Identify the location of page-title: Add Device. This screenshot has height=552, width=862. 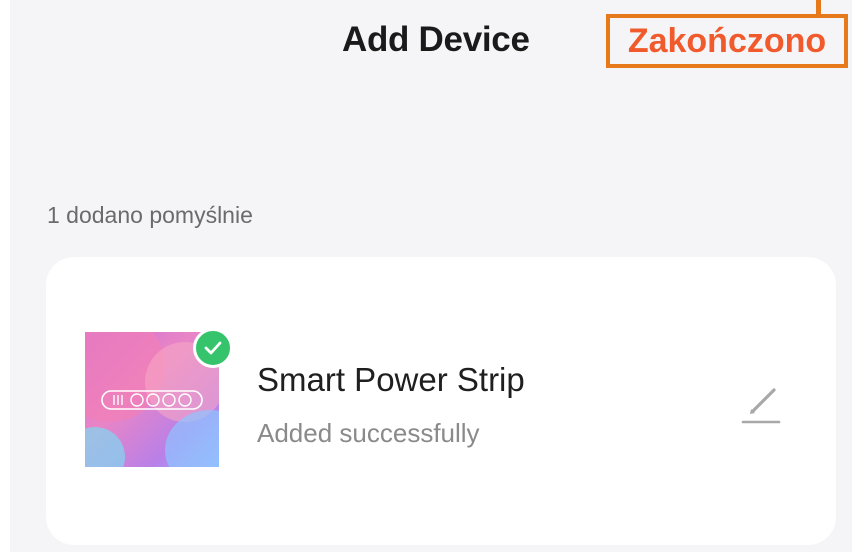
(436, 39).